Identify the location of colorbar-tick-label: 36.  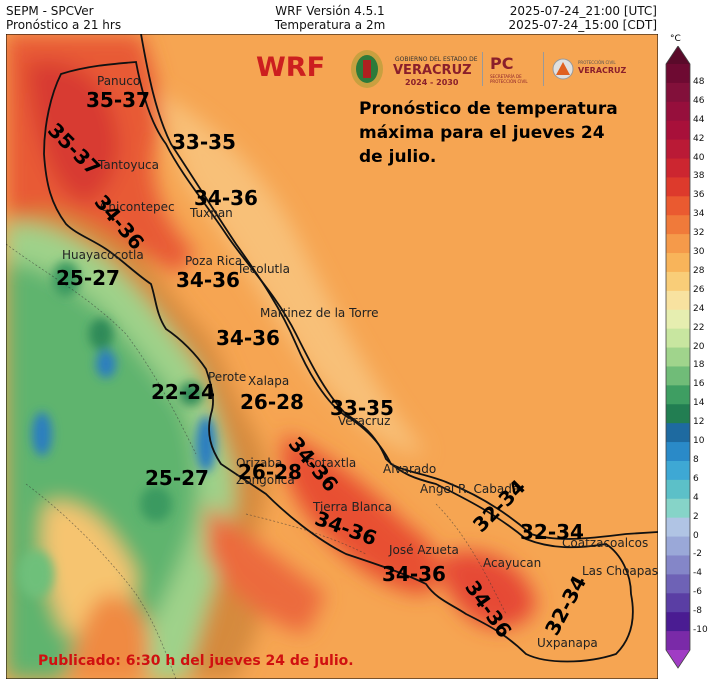
(699, 195).